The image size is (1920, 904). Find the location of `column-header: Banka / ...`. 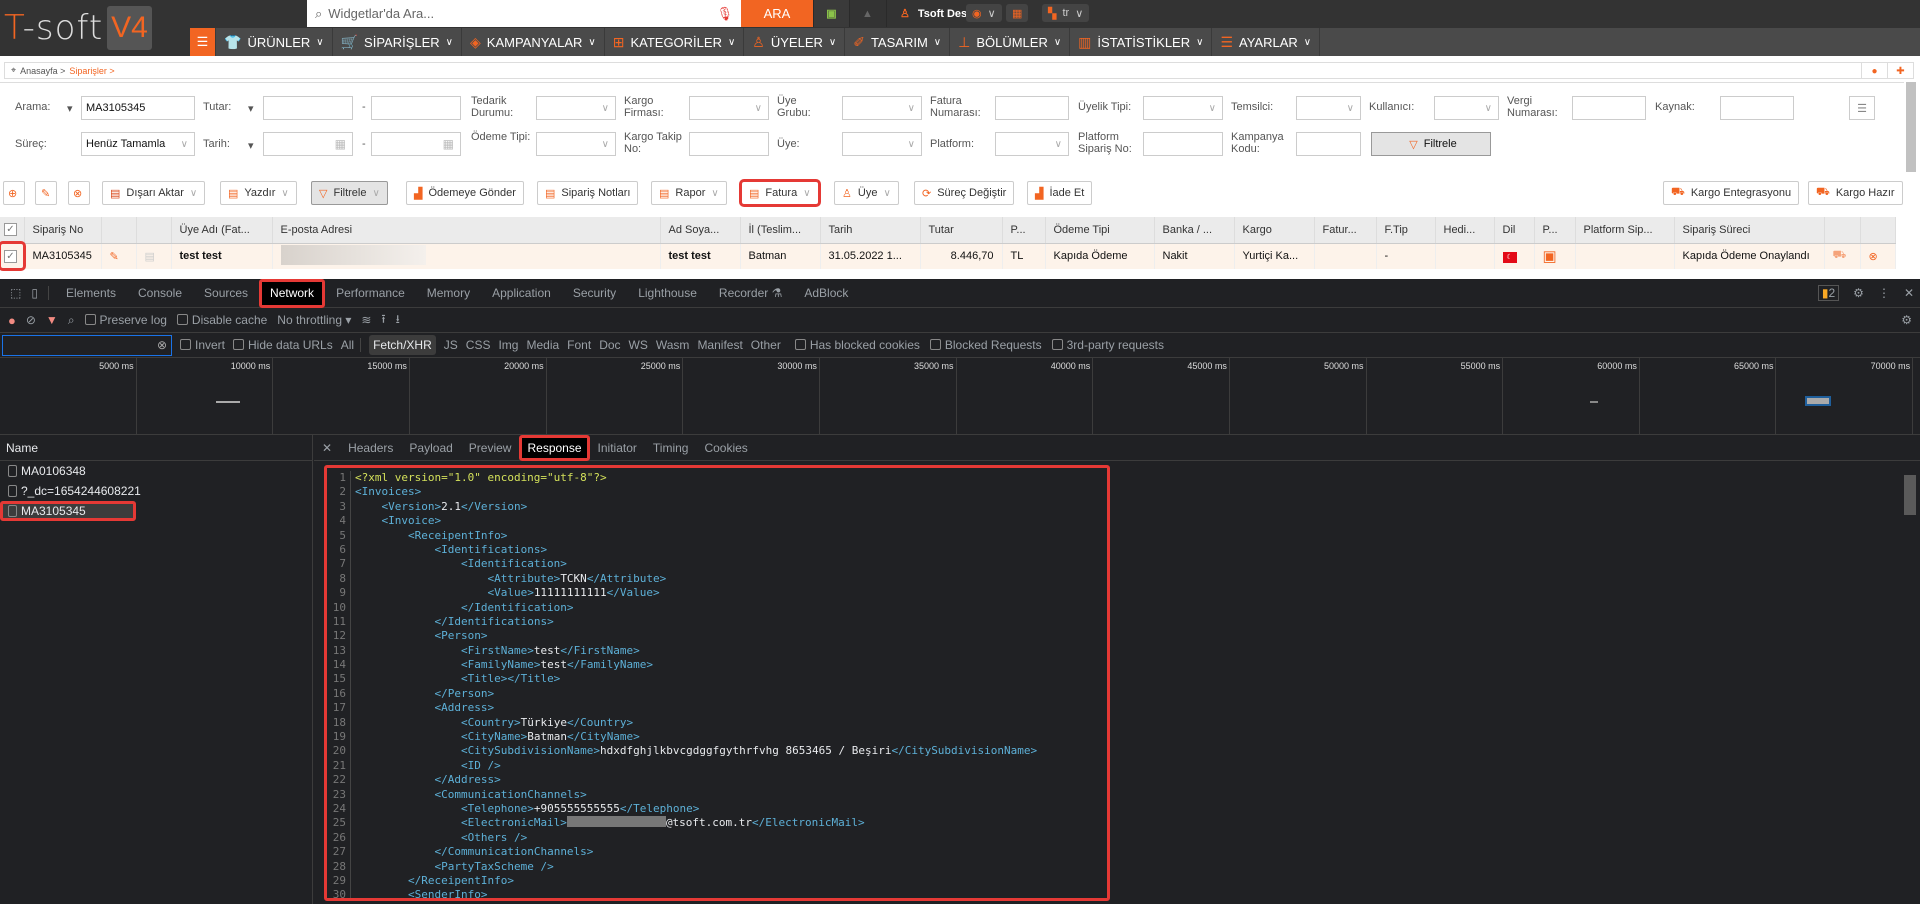

column-header: Banka / ... is located at coordinates (1194, 230).